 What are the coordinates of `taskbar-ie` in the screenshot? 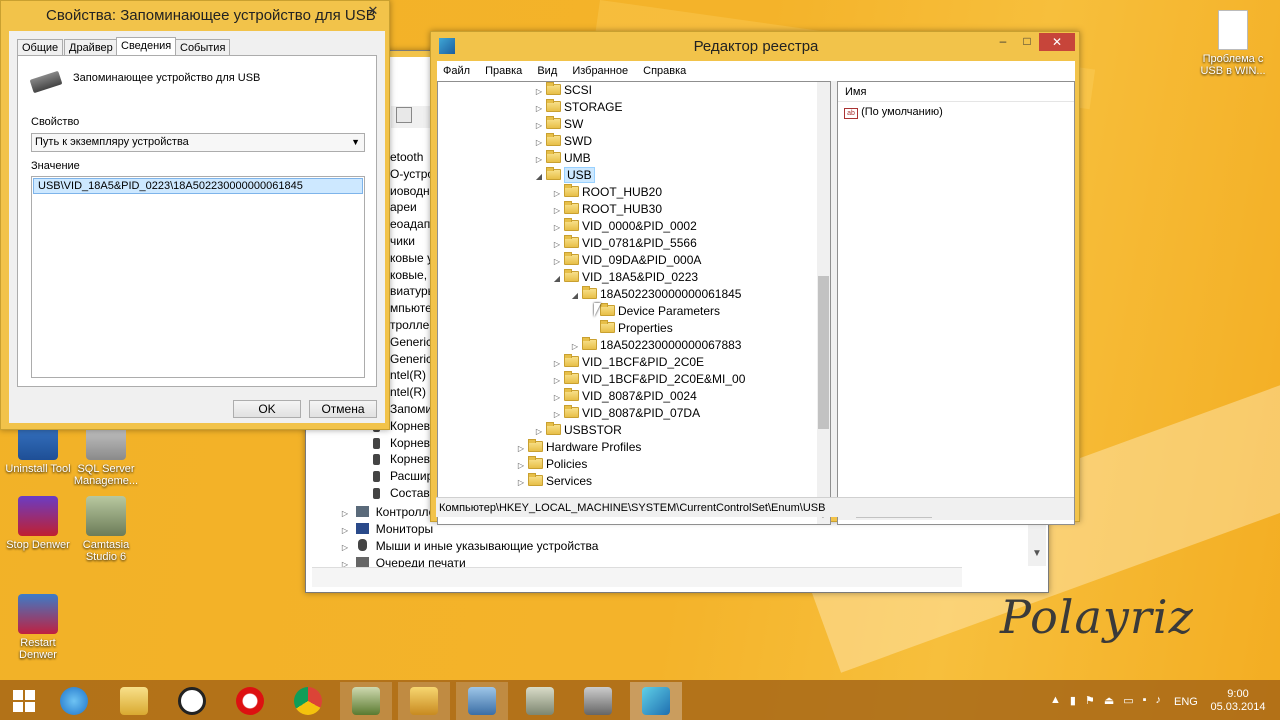 It's located at (74, 701).